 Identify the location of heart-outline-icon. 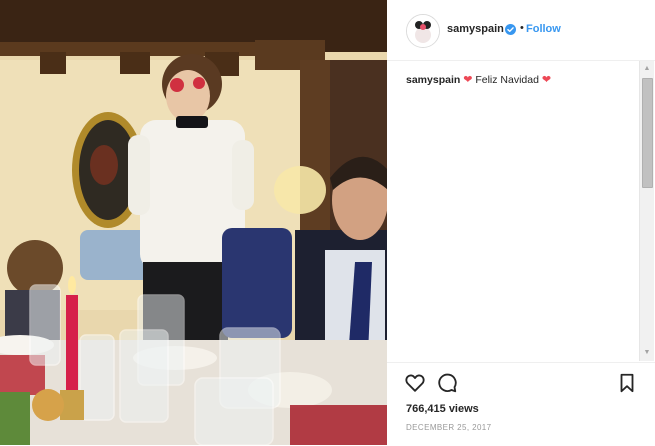
(415, 383).